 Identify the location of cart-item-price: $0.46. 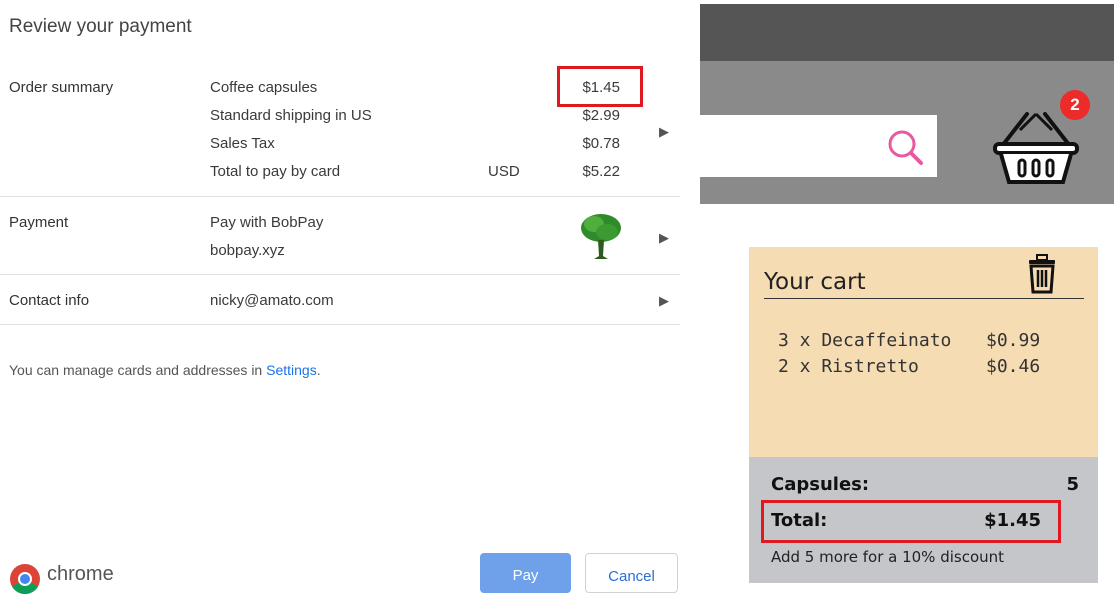
(1013, 366).